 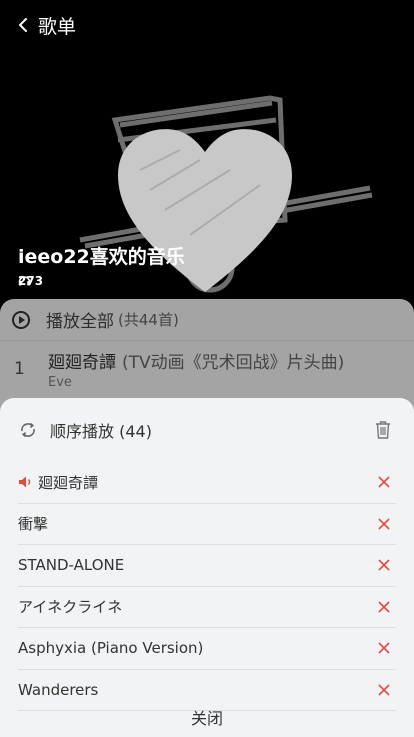 What do you see at coordinates (233, 363) in the screenshot?
I see `song-subtitle: (TV动画《咒术回战》片头曲)` at bounding box center [233, 363].